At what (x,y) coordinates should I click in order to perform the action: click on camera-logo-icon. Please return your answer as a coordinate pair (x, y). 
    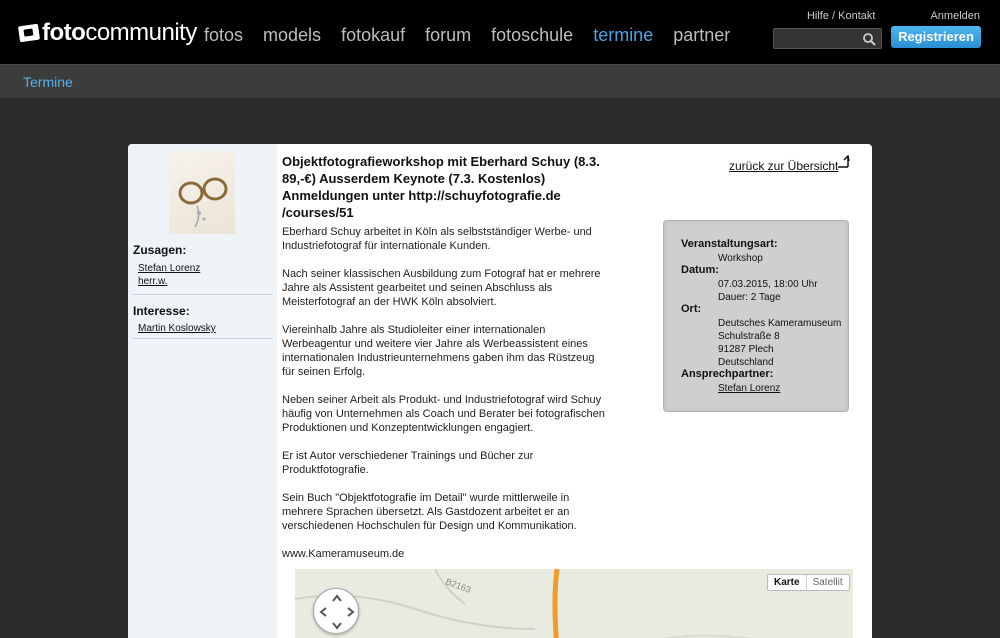
    Looking at the image, I should click on (29, 33).